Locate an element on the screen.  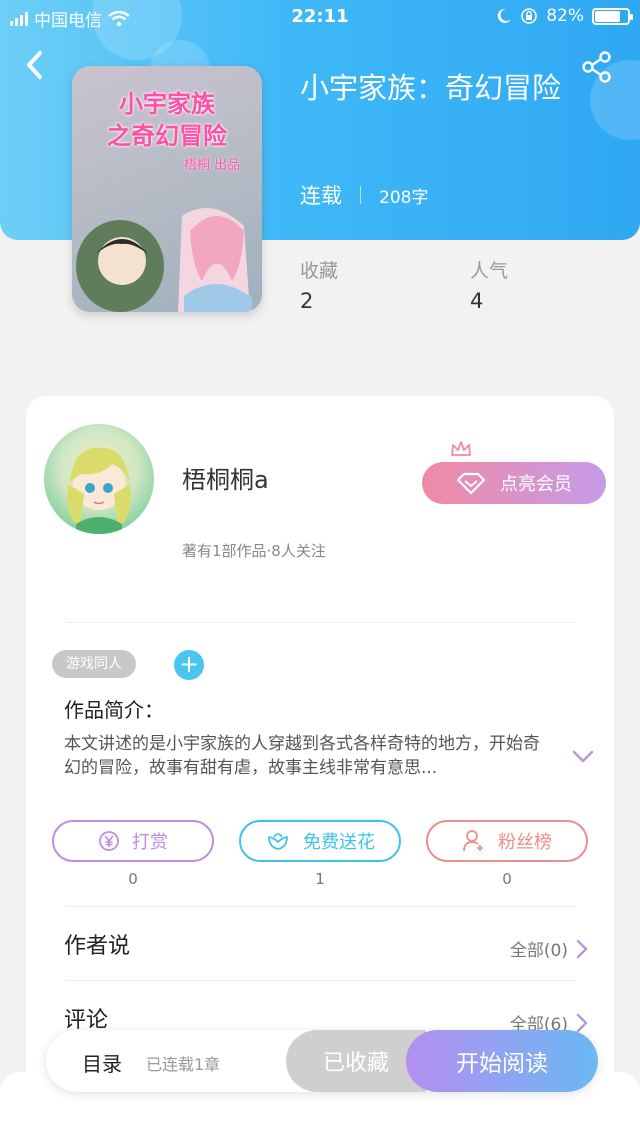
send-flower-label: 免费送花 is located at coordinates (339, 842).